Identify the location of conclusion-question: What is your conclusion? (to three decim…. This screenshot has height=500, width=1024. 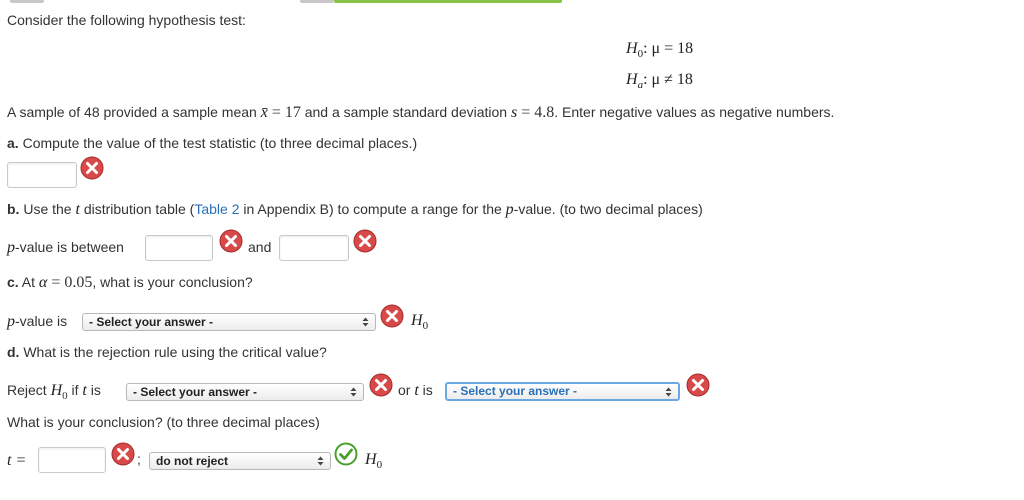
(163, 422).